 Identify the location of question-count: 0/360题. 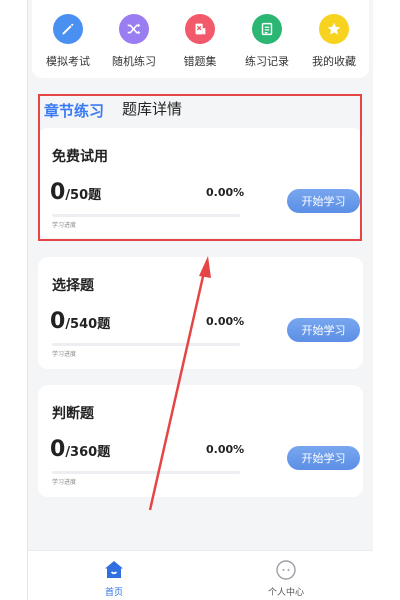
(80, 449).